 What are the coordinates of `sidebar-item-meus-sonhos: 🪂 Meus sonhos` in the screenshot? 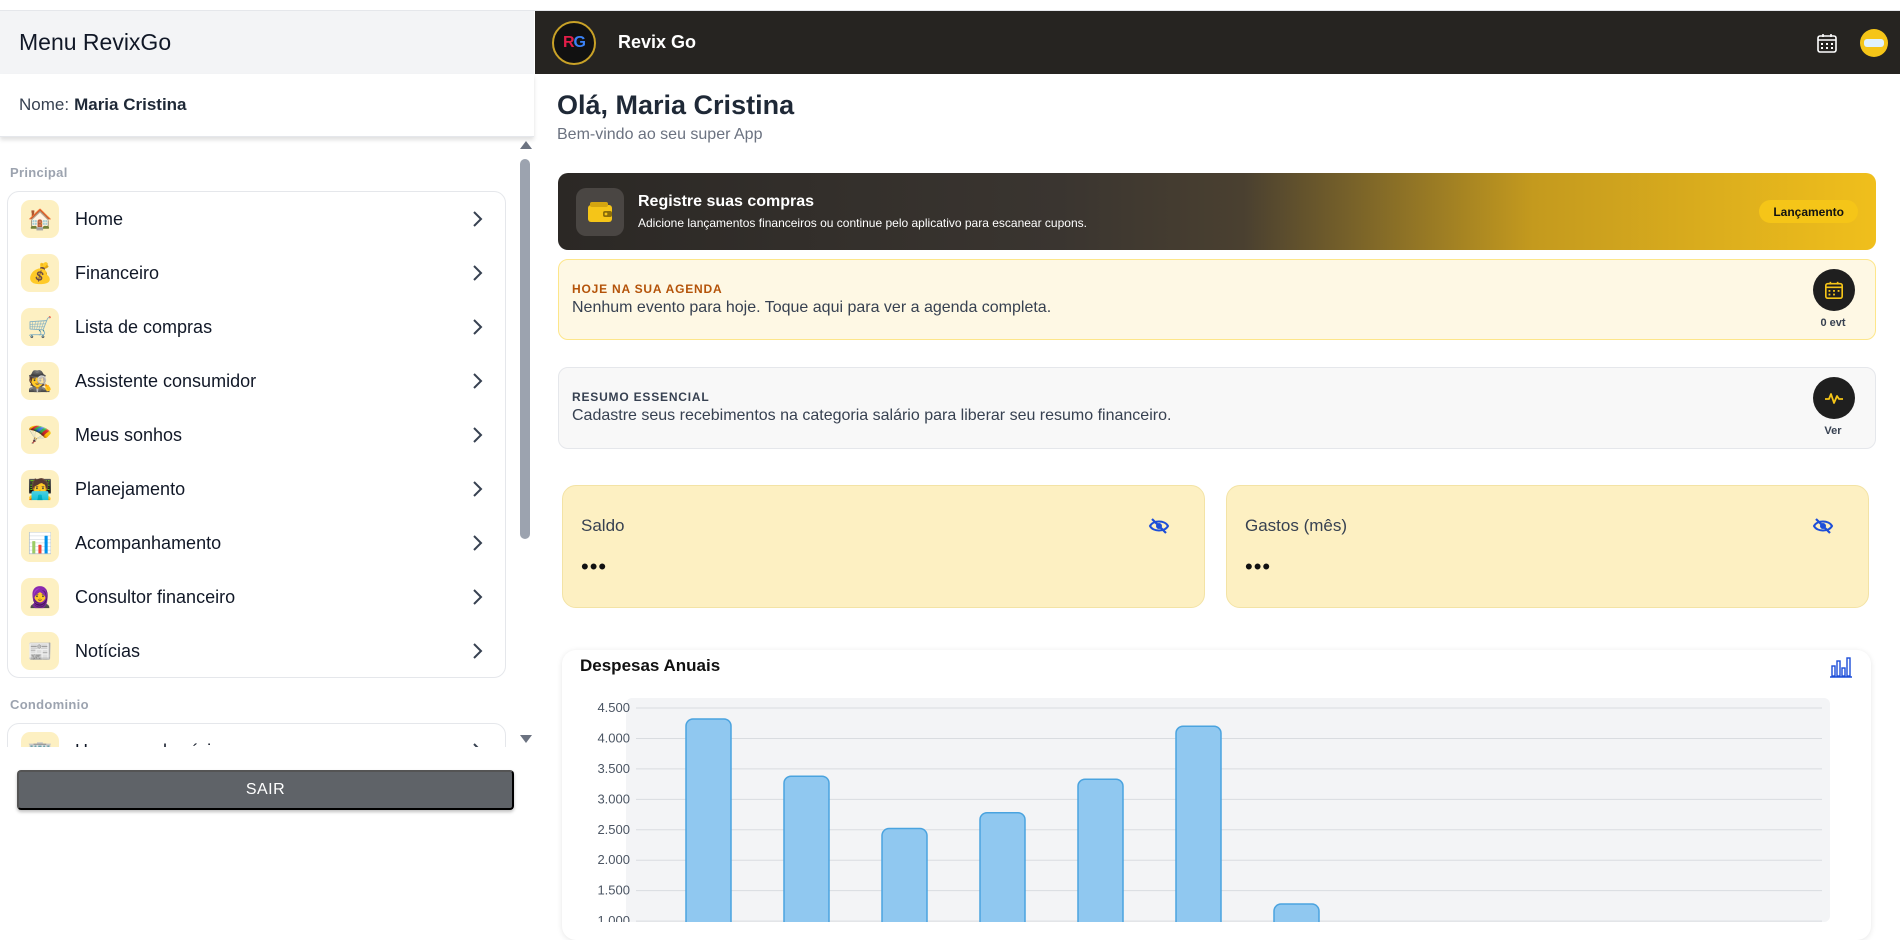 It's located at (256, 435).